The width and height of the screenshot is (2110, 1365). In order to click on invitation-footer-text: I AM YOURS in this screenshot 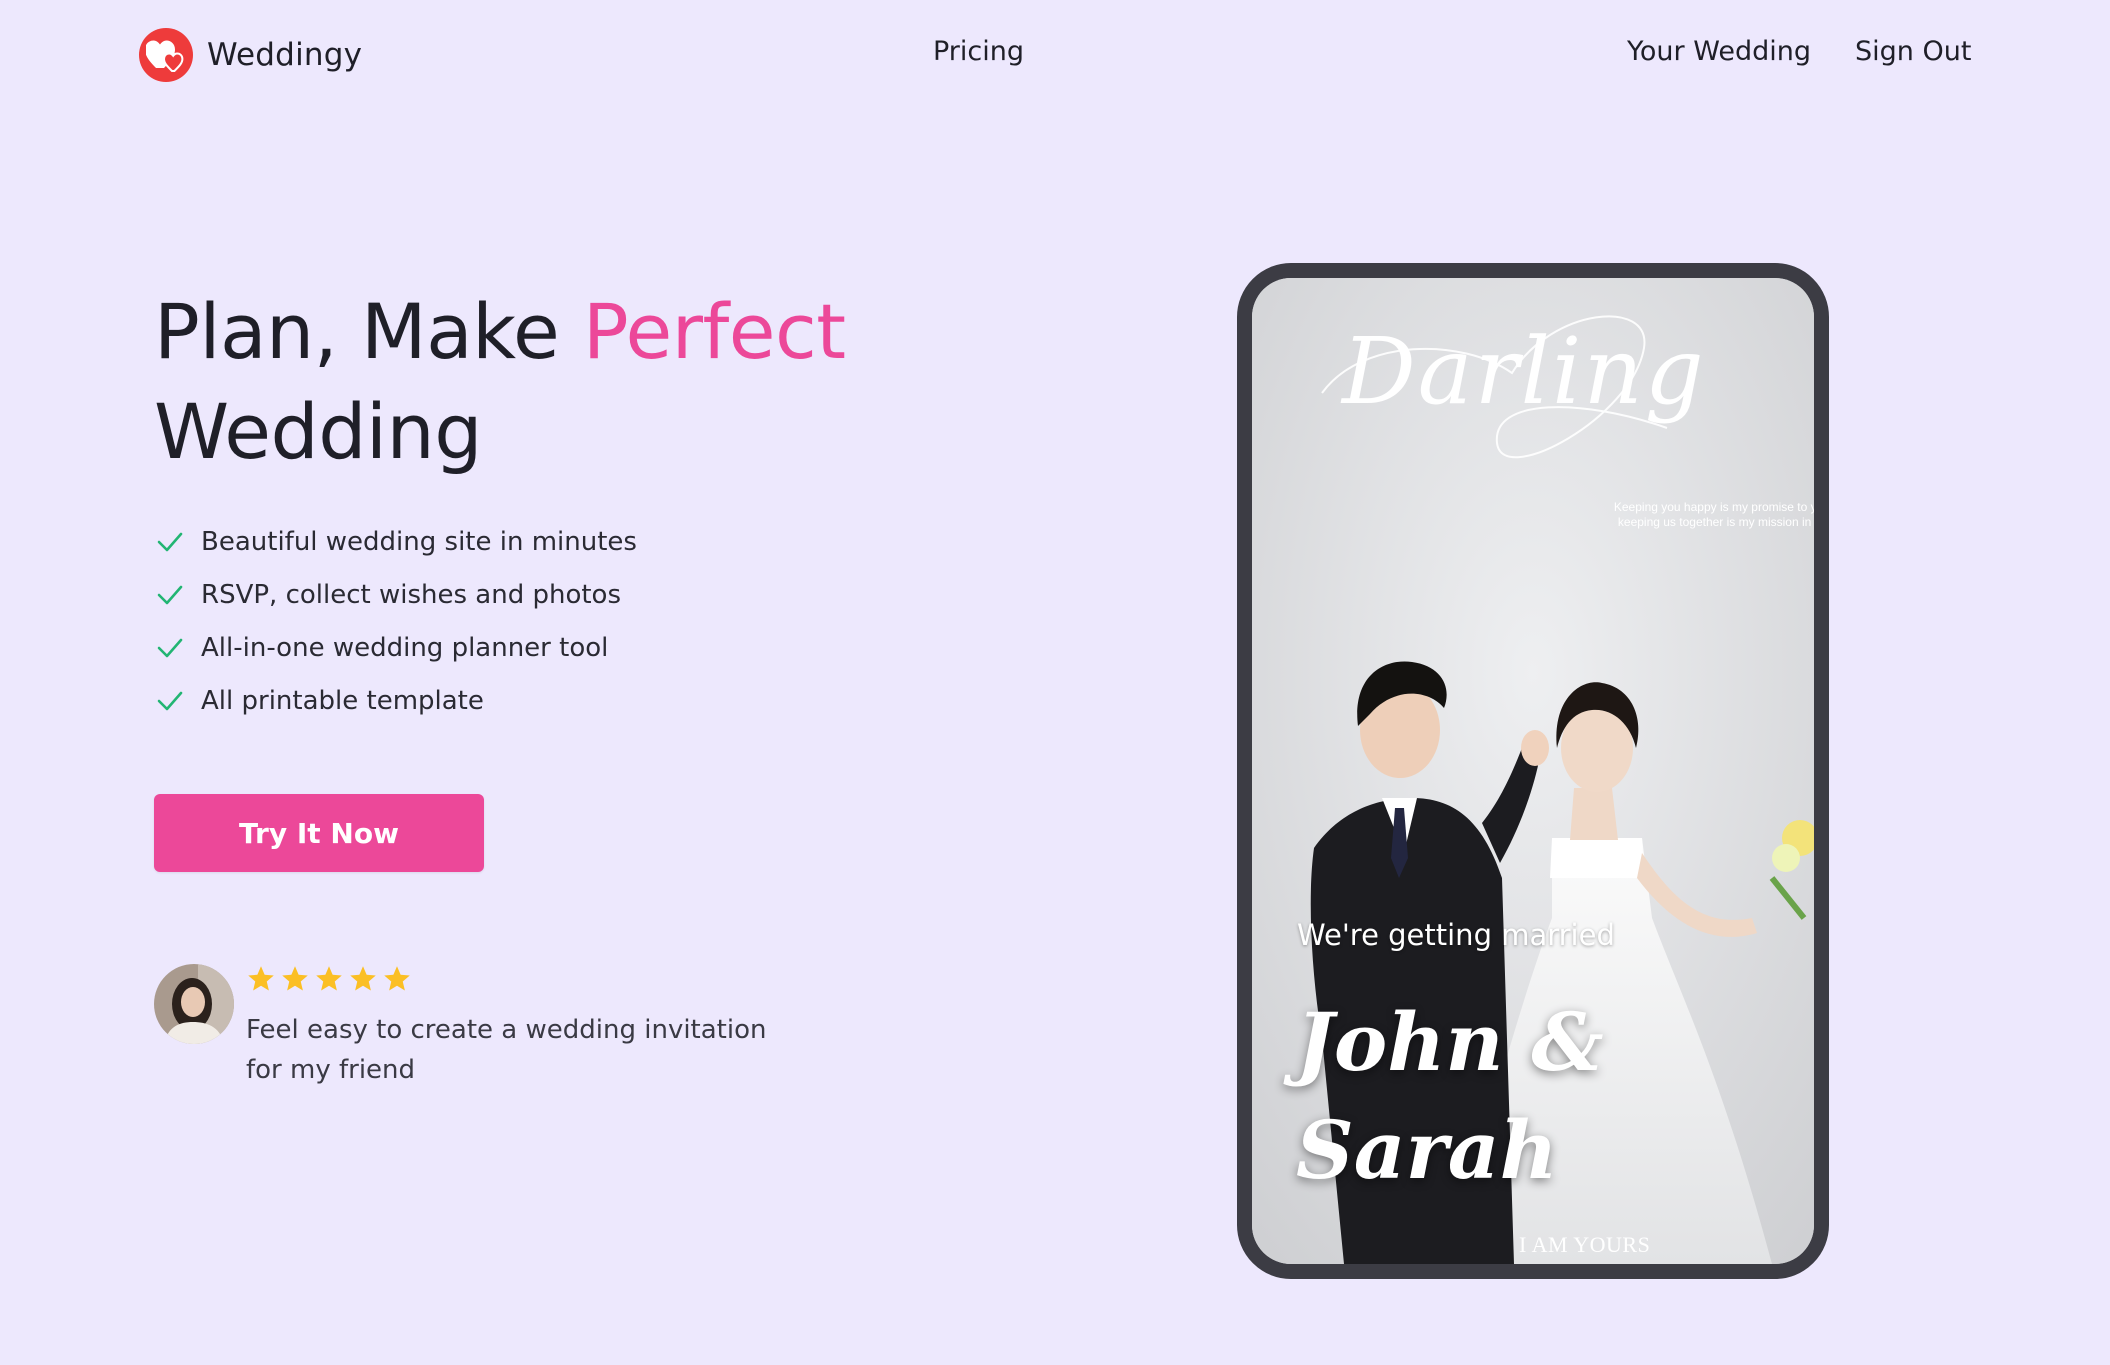, I will do `click(1585, 1244)`.